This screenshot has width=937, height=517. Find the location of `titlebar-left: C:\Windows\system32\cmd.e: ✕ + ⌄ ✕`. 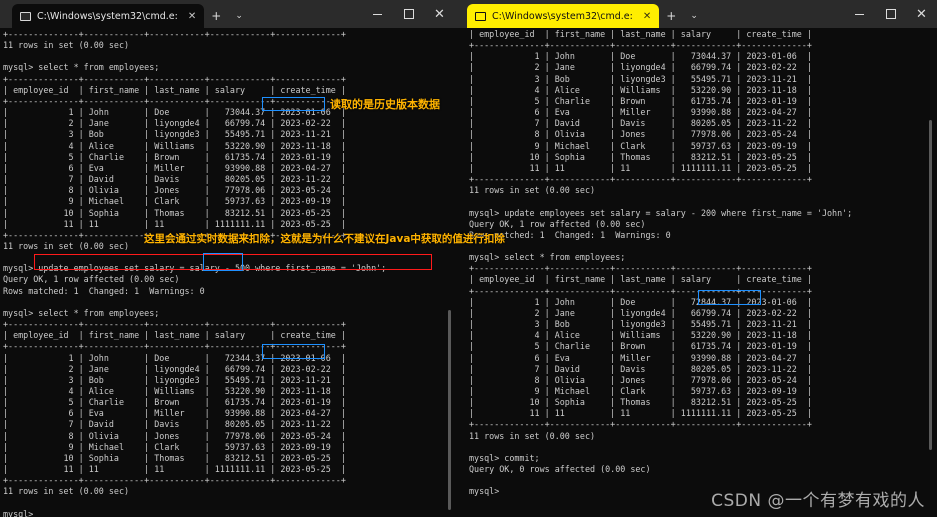

titlebar-left: C:\Windows\system32\cmd.e: ✕ + ⌄ ✕ is located at coordinates (227, 14).